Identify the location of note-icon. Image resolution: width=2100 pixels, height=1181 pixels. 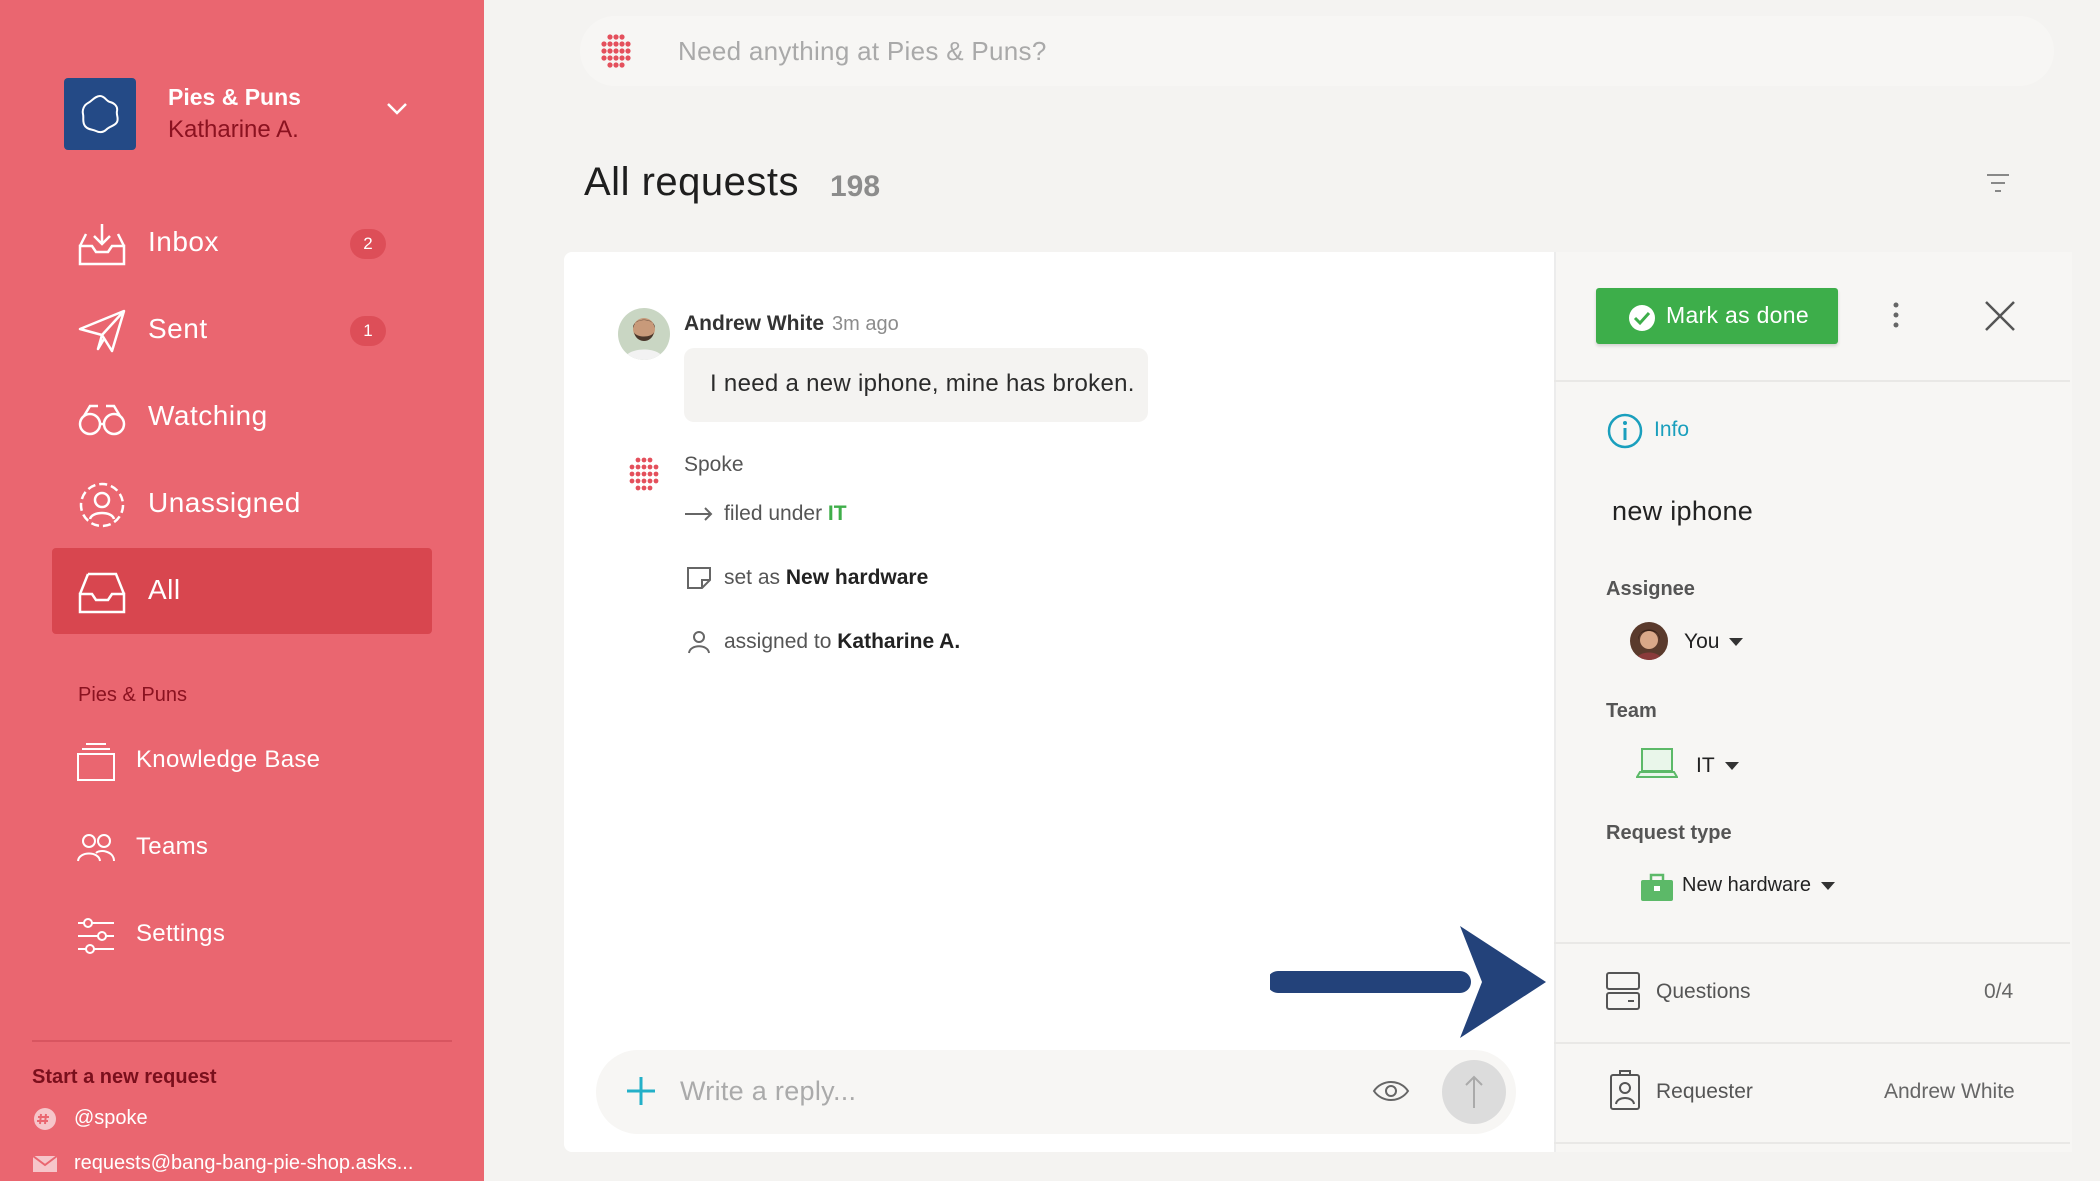
(699, 578).